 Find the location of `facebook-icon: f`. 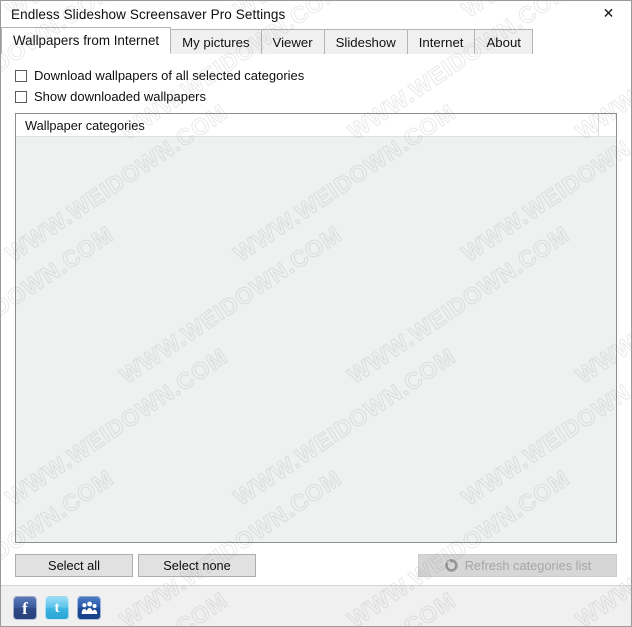

facebook-icon: f is located at coordinates (25, 608).